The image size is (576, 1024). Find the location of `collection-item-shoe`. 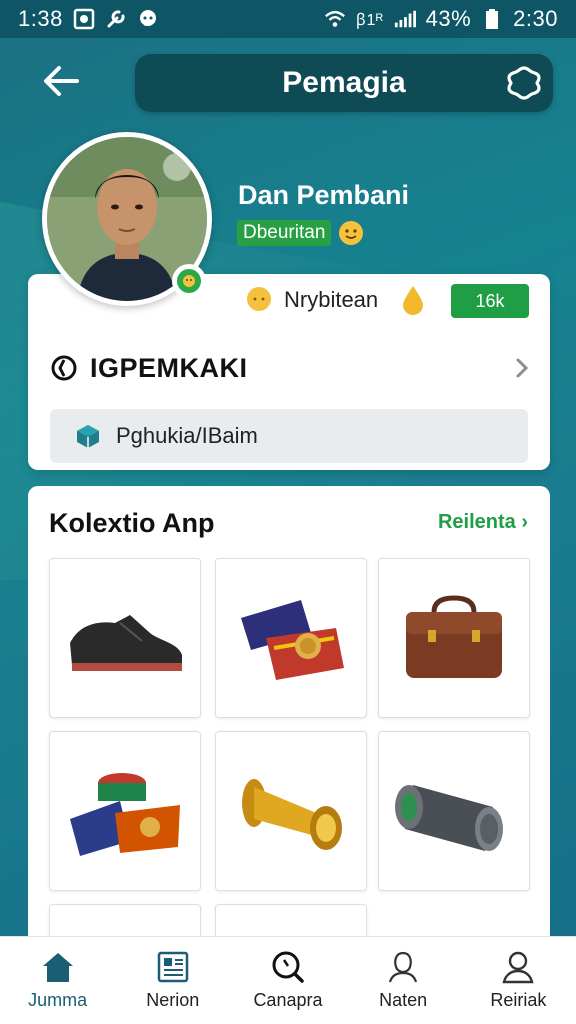

collection-item-shoe is located at coordinates (125, 638).